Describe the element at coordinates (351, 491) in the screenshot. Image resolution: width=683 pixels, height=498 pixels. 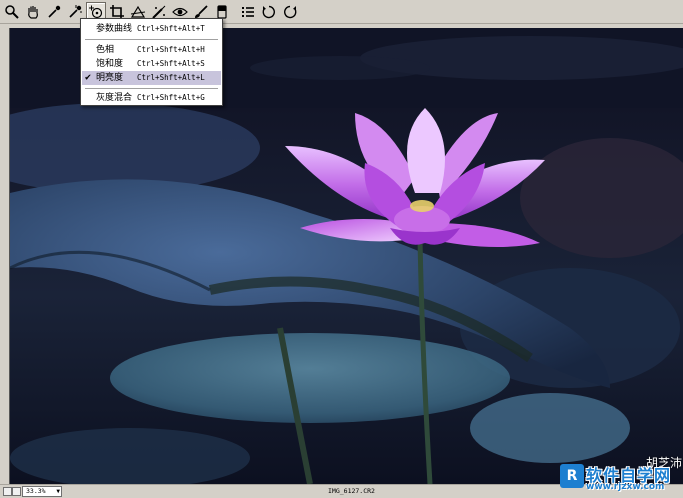
I see `file-name: IMG_6127.CR2` at that location.